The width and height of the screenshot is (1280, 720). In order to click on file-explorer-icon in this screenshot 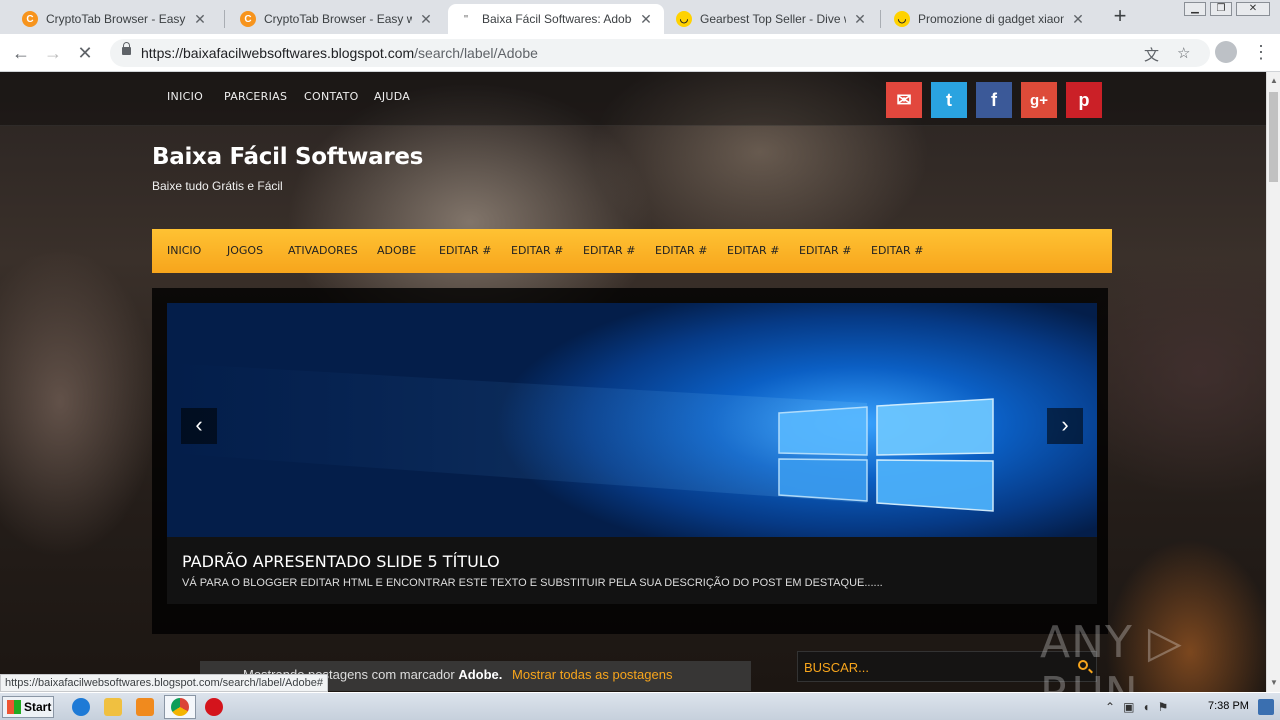, I will do `click(113, 707)`.